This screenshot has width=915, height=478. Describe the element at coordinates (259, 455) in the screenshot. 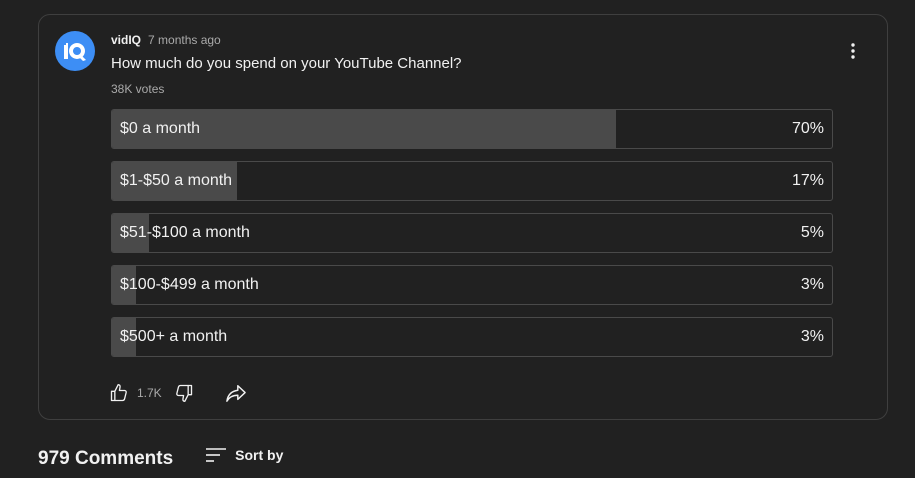

I see `sort-by-label: Sort by` at that location.